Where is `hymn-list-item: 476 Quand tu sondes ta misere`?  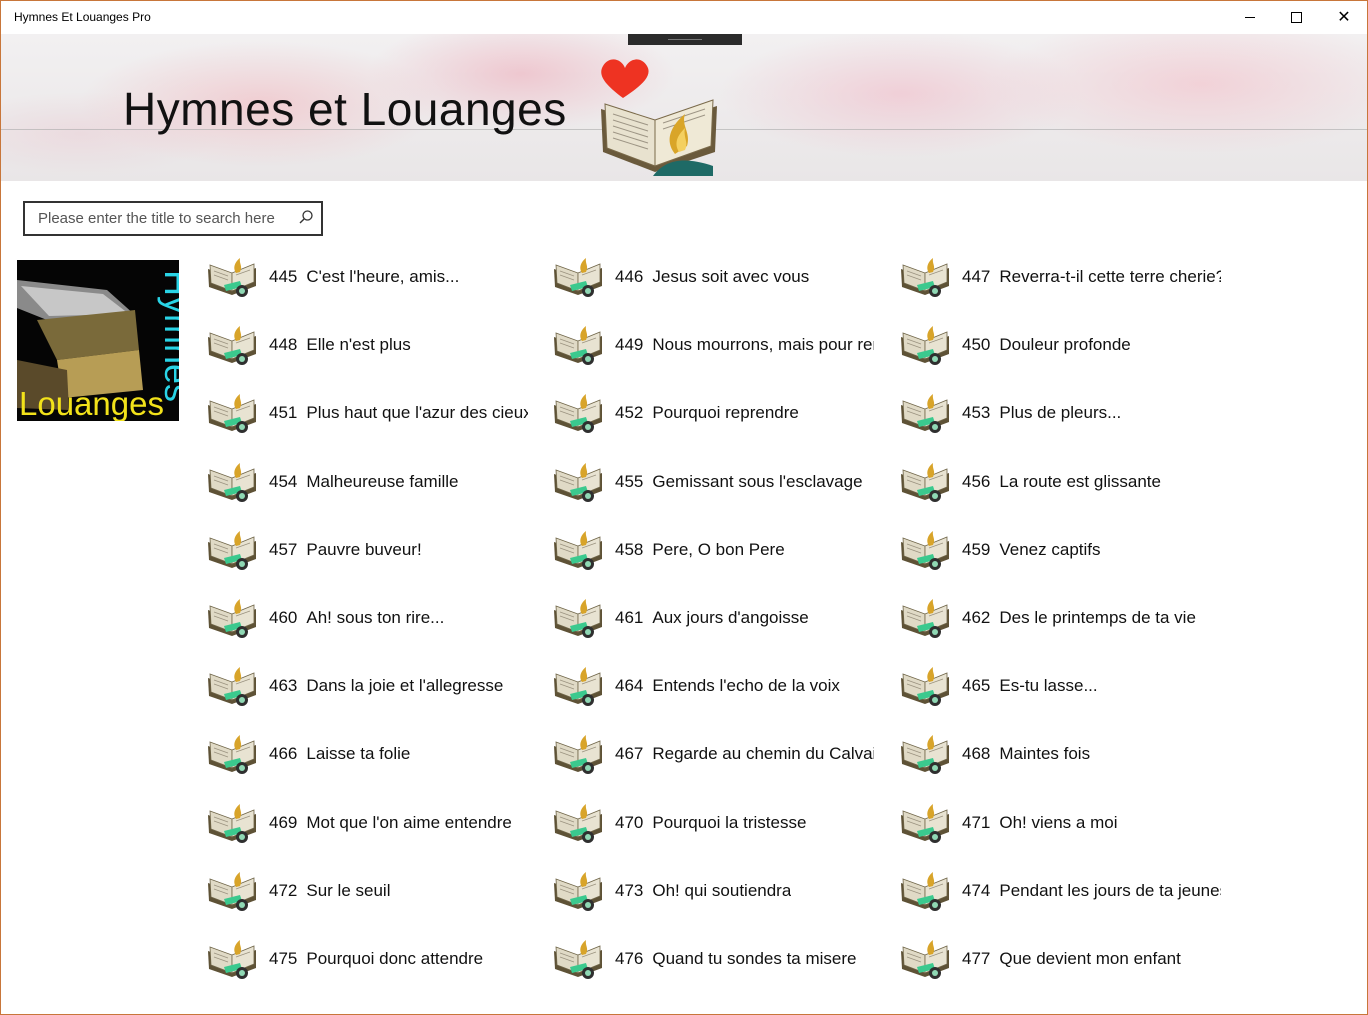 hymn-list-item: 476 Quand tu sondes ta misere is located at coordinates (717, 959).